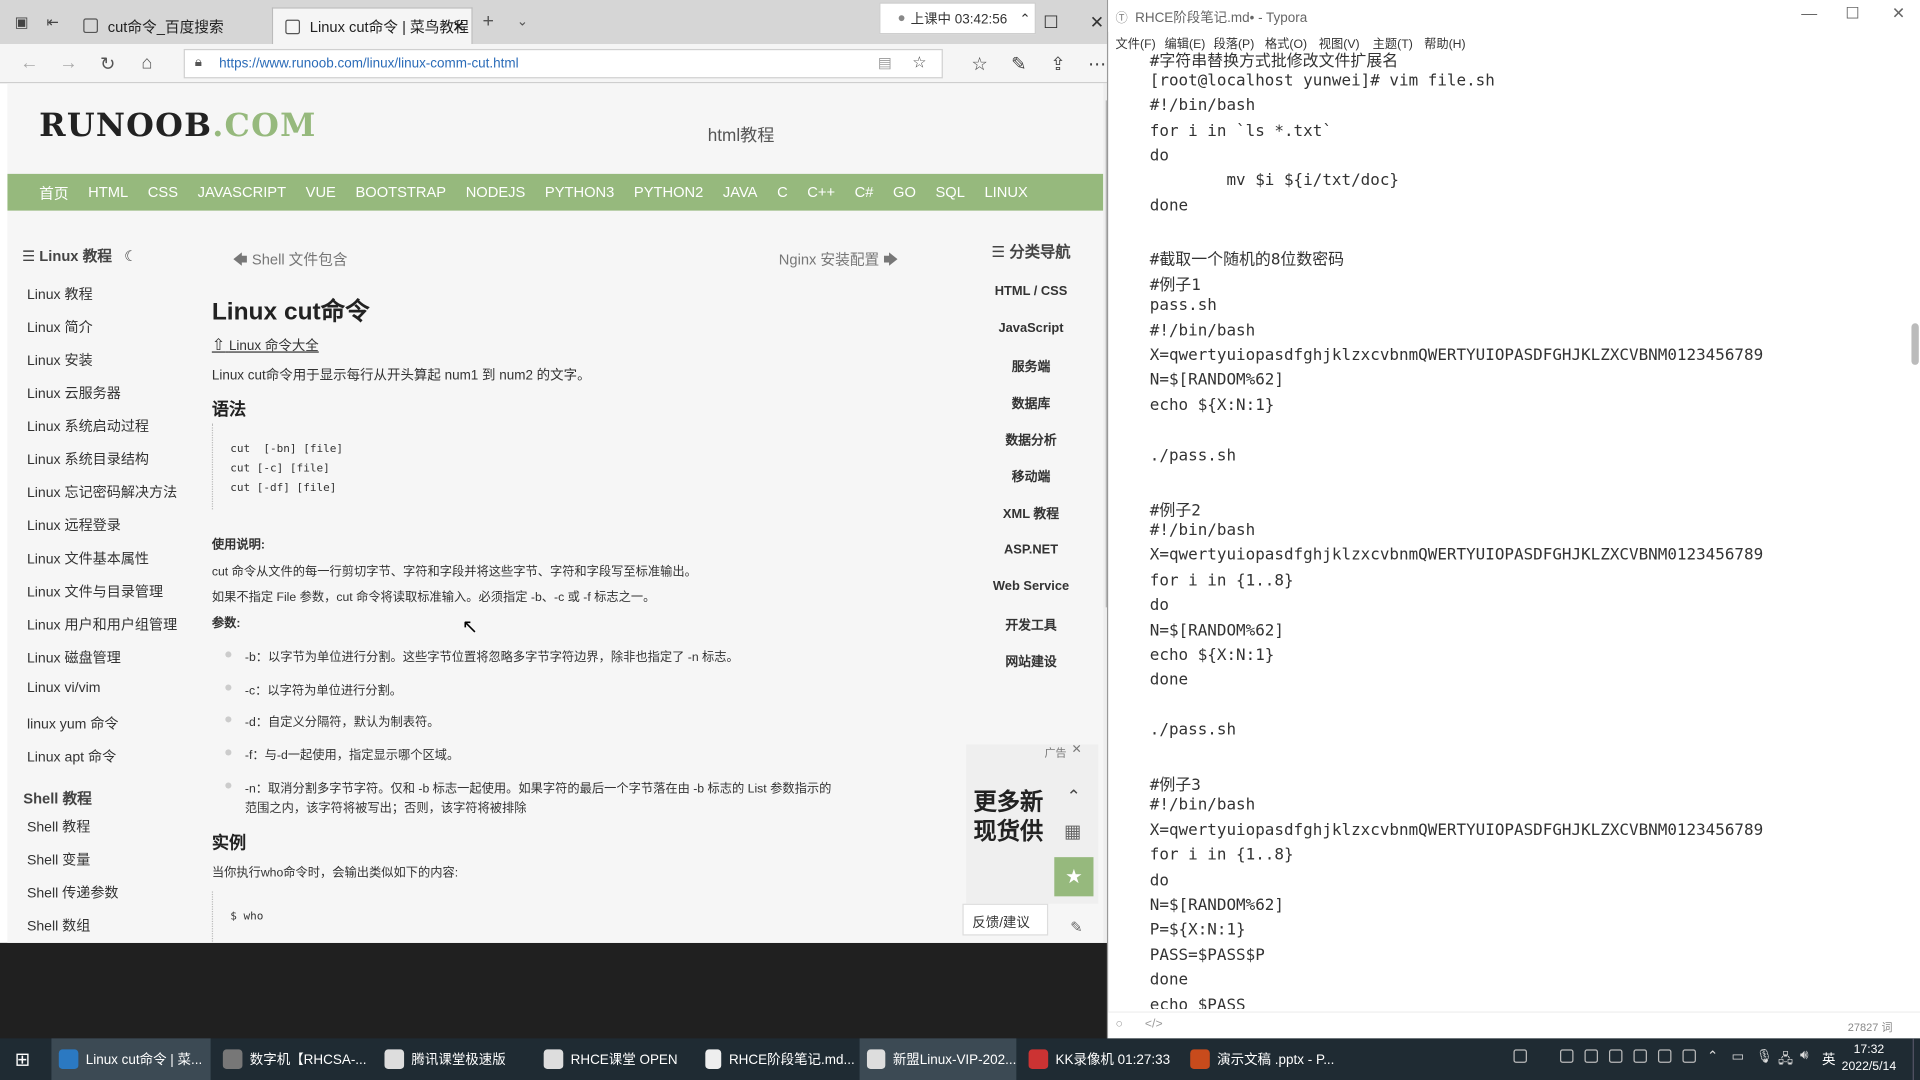 This screenshot has height=1080, width=1920. What do you see at coordinates (782, 192) in the screenshot?
I see `nav-item: C` at bounding box center [782, 192].